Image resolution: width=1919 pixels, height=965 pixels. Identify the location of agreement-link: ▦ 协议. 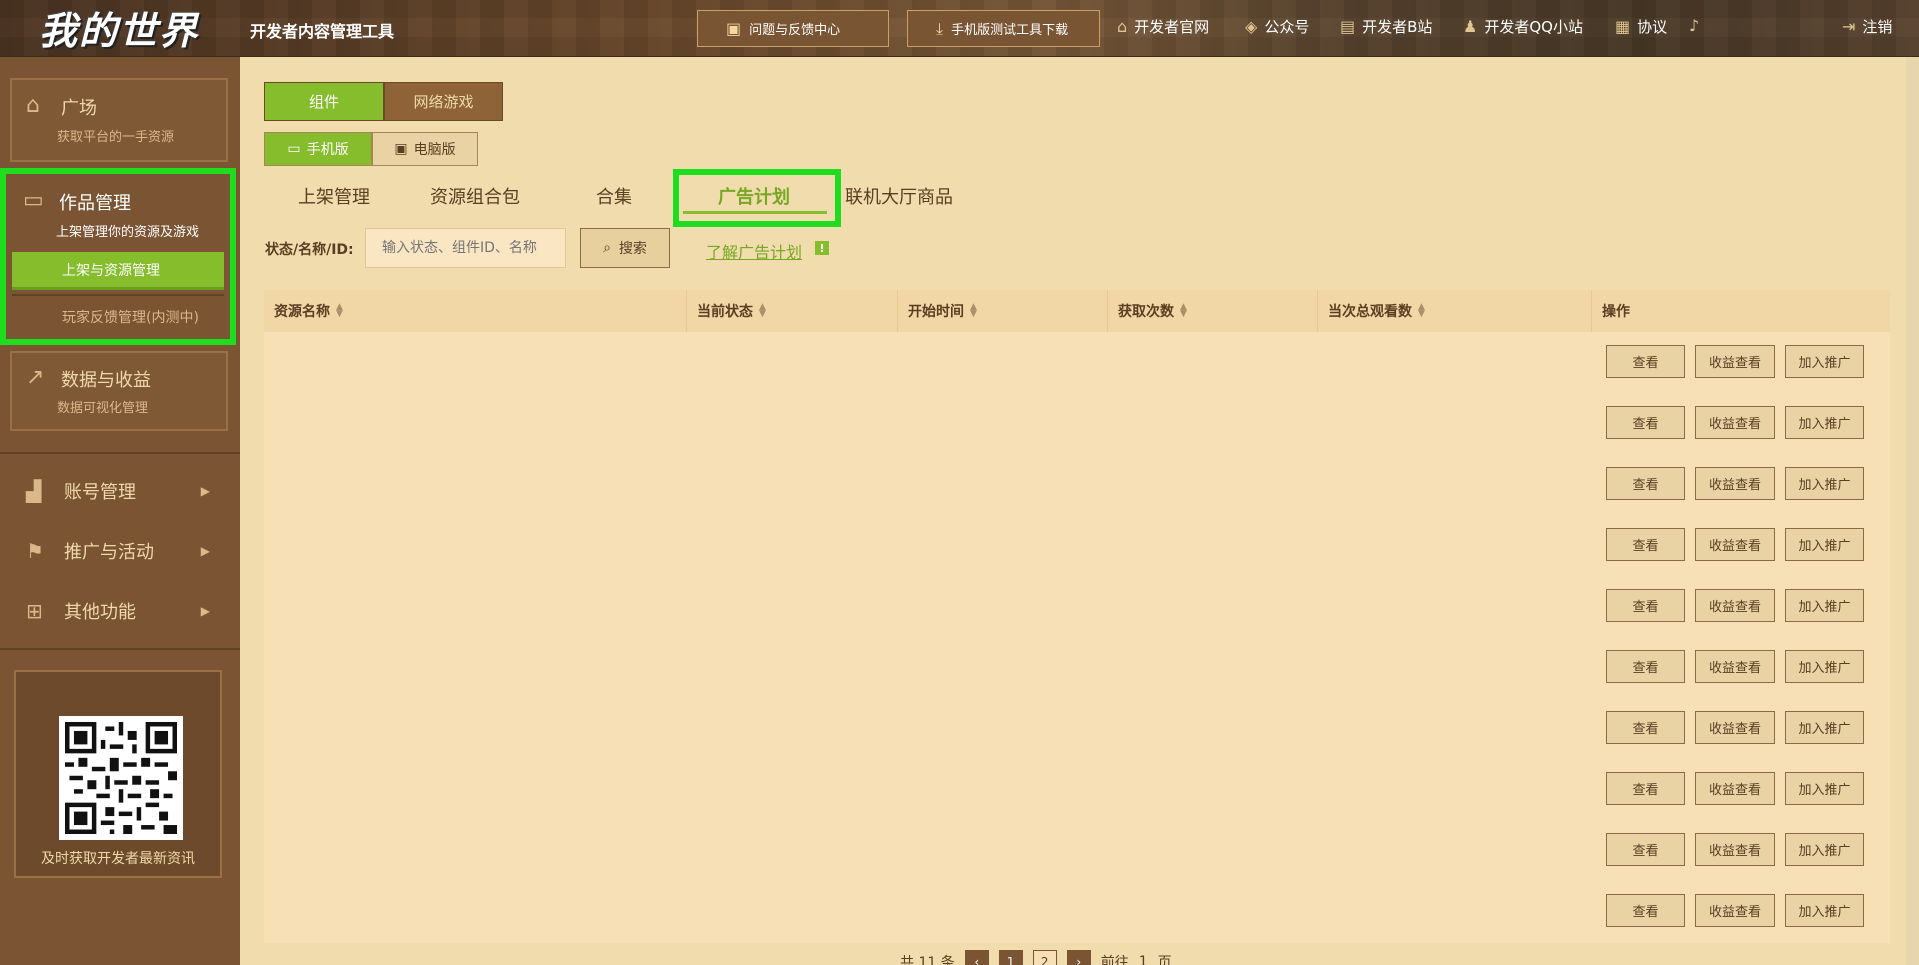
(1641, 26).